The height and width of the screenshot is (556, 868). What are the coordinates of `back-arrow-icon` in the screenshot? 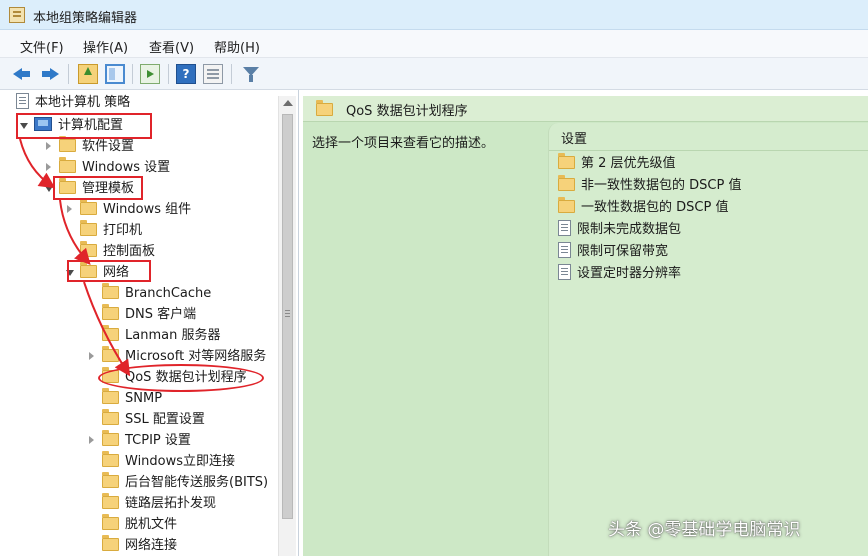 It's located at (22, 74).